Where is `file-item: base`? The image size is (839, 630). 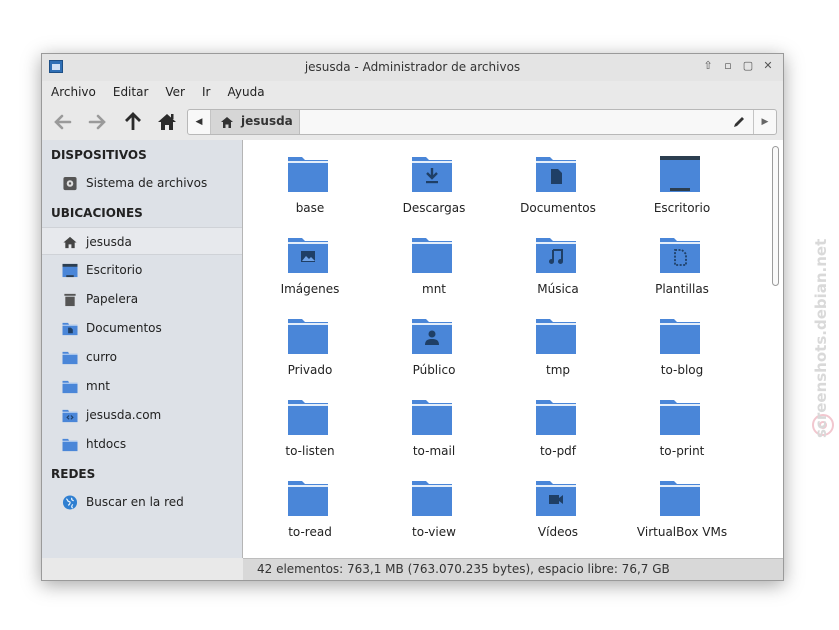
file-item: base is located at coordinates (307, 180).